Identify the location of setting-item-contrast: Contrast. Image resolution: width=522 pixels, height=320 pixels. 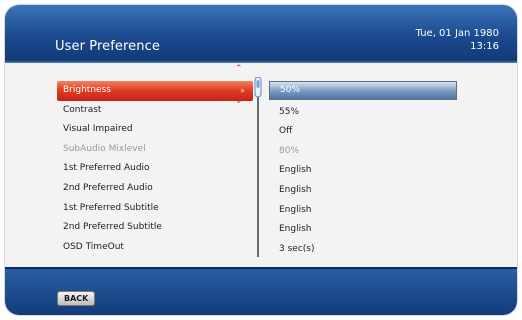
(155, 111).